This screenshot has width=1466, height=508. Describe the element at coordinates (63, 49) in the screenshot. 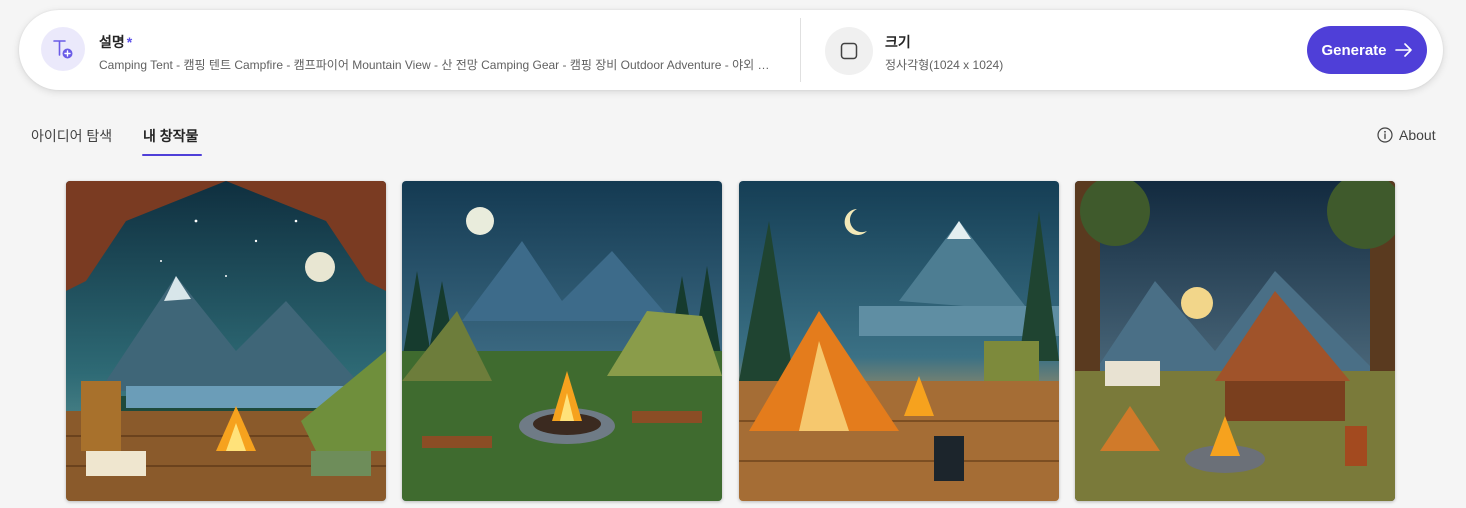

I see `text-add-icon` at that location.